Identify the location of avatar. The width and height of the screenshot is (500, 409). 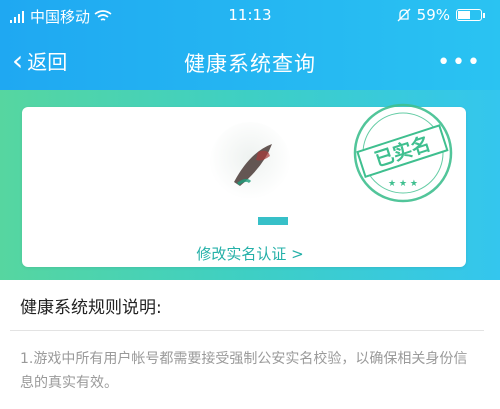
(250, 162).